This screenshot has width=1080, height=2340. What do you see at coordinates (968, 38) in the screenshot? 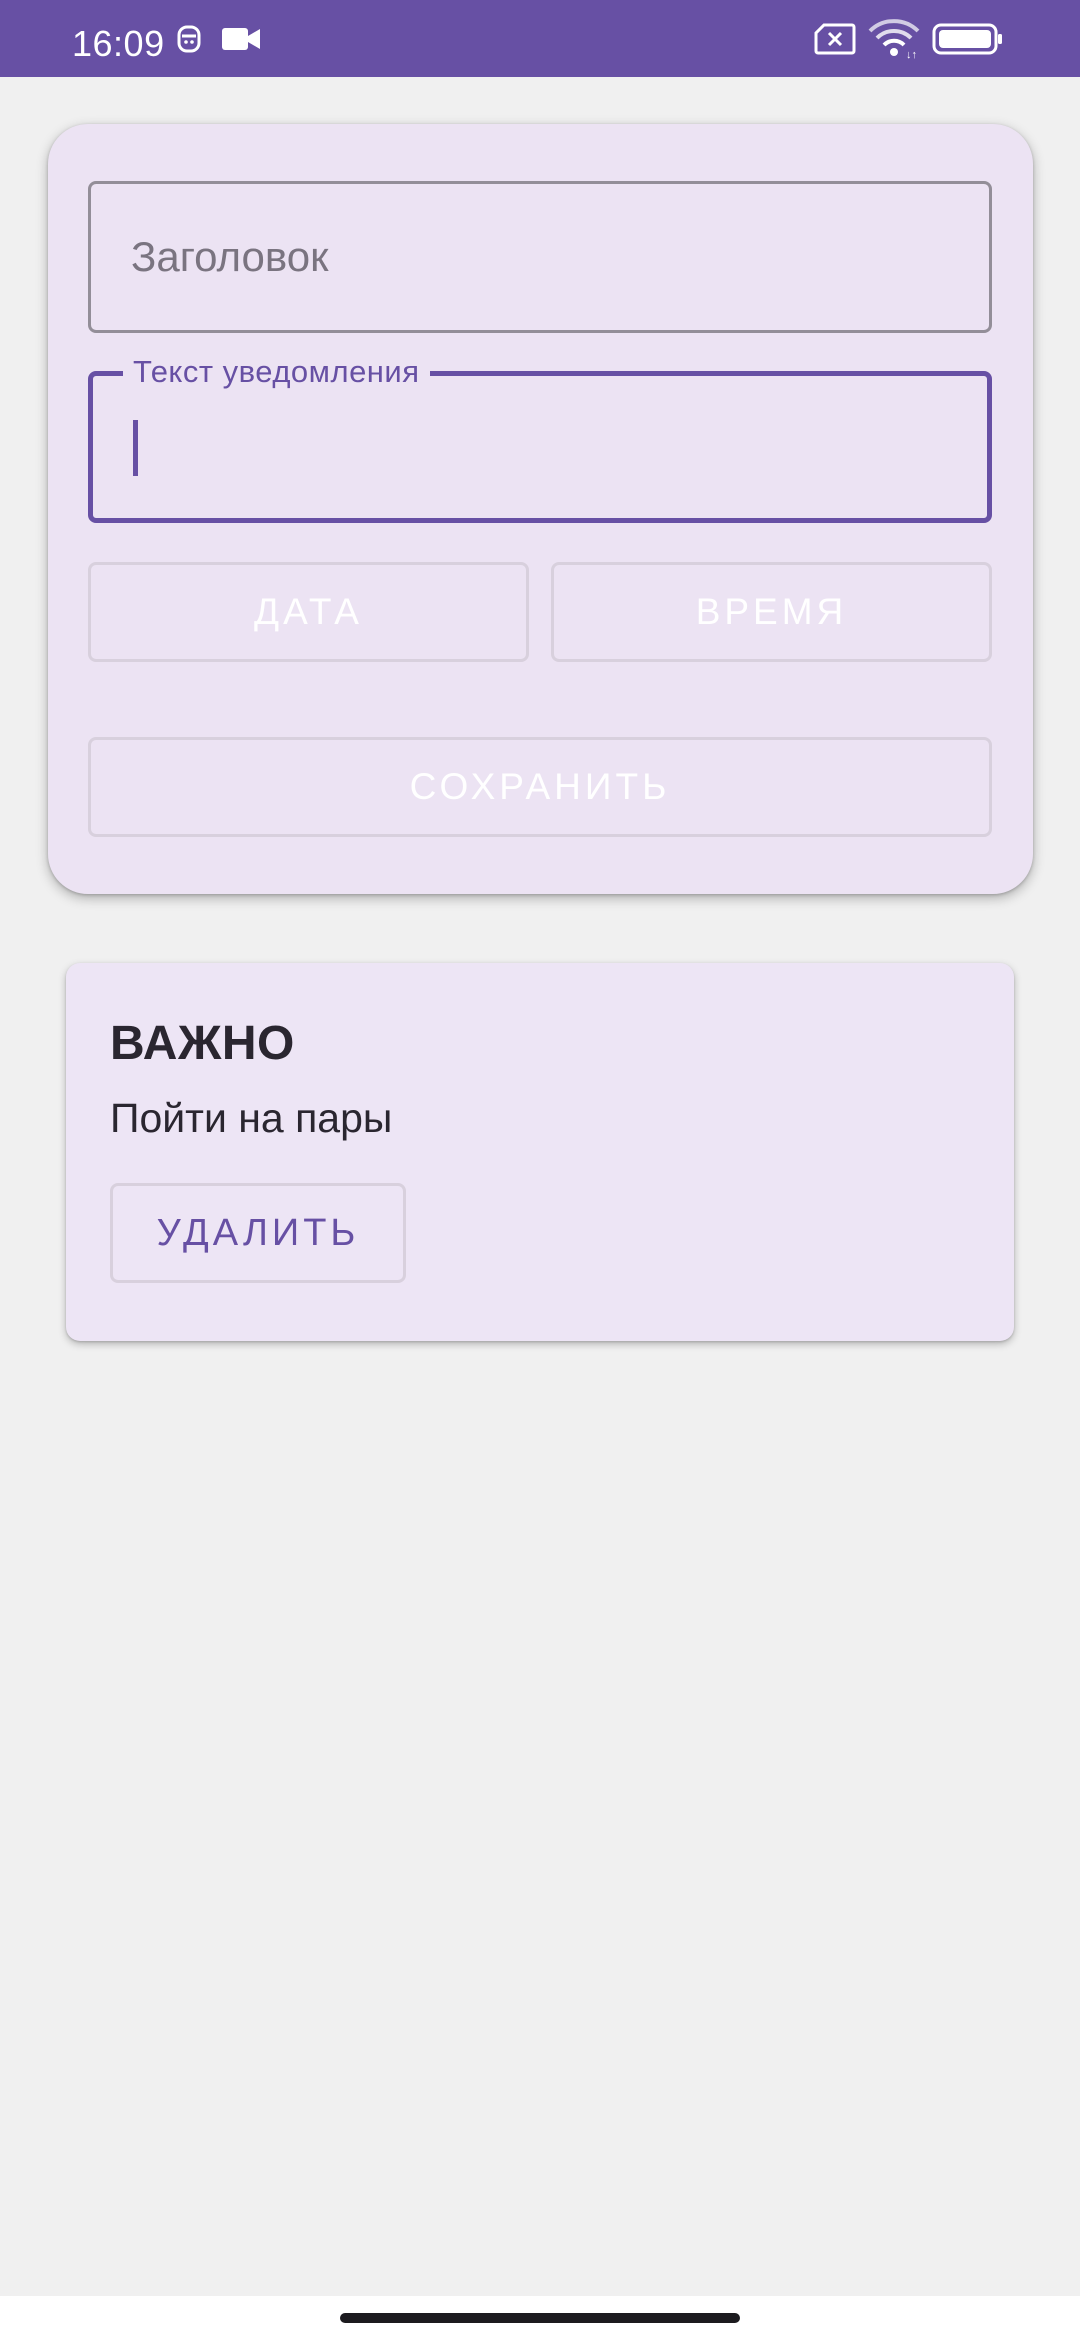
I see `battery-icon` at bounding box center [968, 38].